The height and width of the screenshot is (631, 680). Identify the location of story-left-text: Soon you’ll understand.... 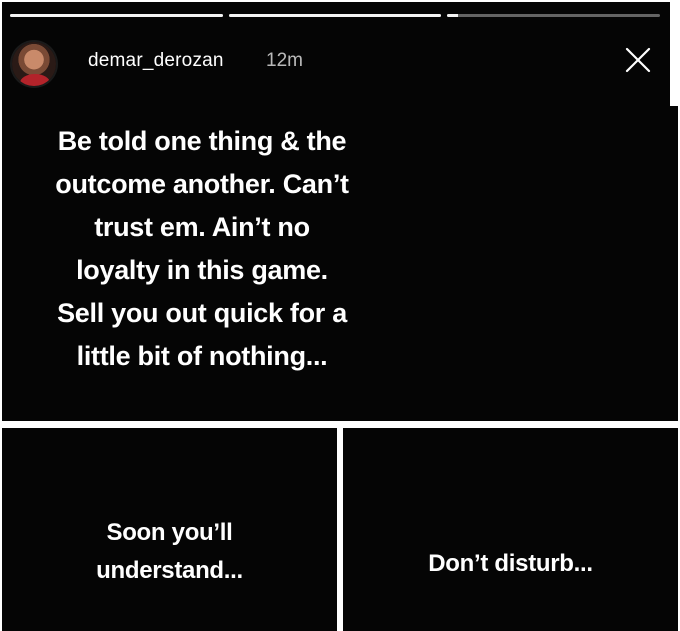
(169, 551).